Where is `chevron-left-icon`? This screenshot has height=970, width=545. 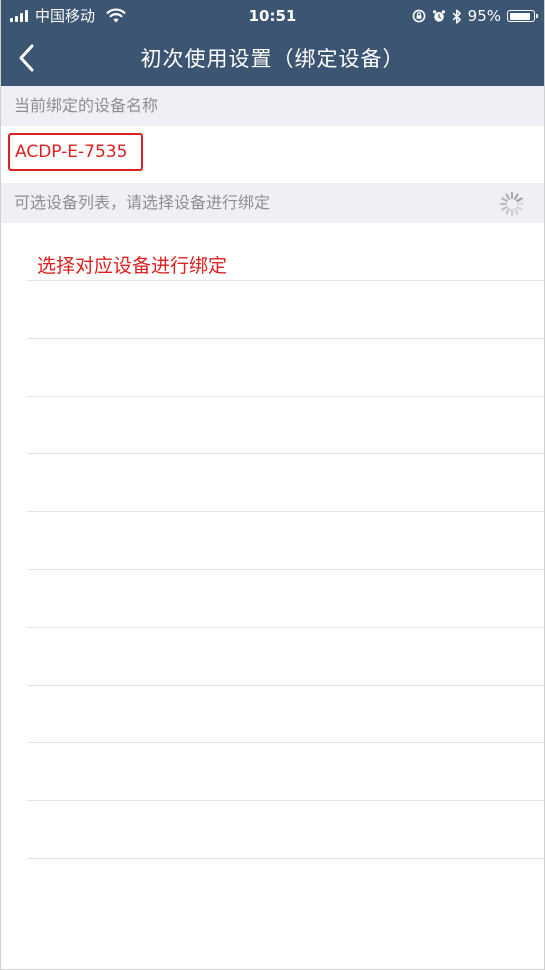 chevron-left-icon is located at coordinates (26, 58).